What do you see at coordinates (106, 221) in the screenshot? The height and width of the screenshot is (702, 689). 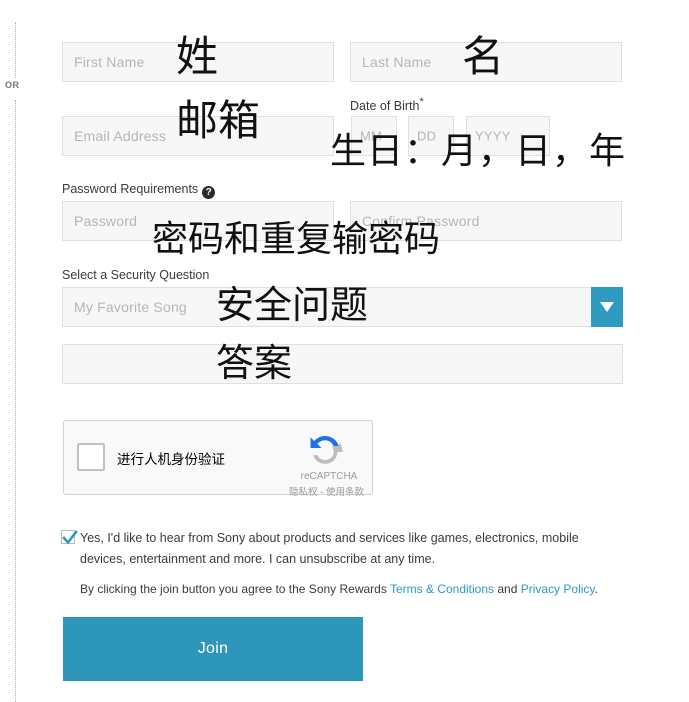 I see `password-placeholder: Password` at bounding box center [106, 221].